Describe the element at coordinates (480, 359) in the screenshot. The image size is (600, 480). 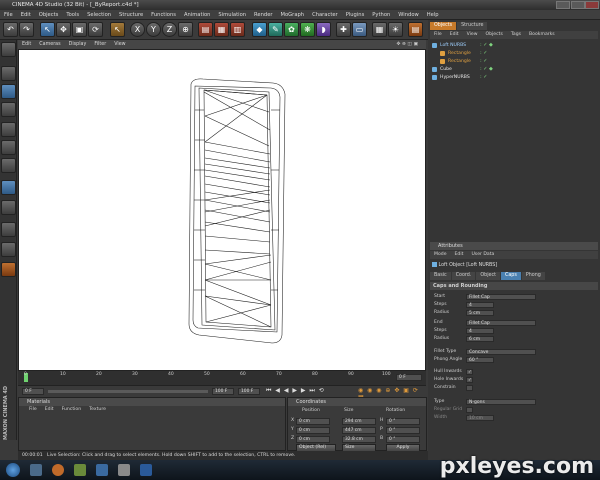
I see `phong-angle-field: 60 °` at that location.